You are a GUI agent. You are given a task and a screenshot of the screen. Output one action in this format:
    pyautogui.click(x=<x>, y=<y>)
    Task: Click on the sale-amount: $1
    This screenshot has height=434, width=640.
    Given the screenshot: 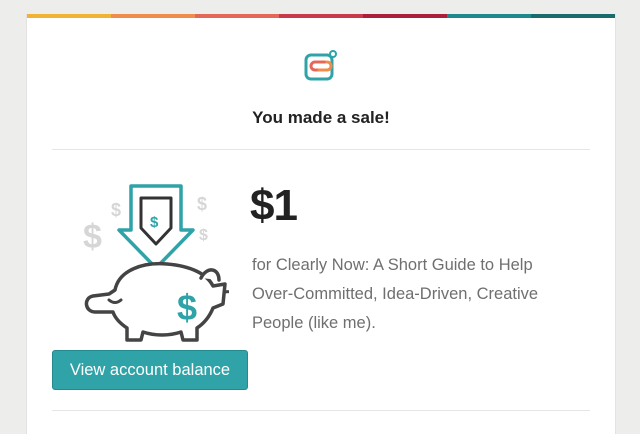 What is the action you would take?
    pyautogui.click(x=274, y=205)
    